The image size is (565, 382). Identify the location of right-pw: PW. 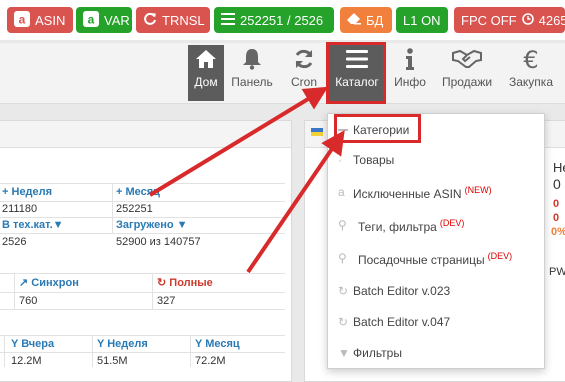
(557, 272).